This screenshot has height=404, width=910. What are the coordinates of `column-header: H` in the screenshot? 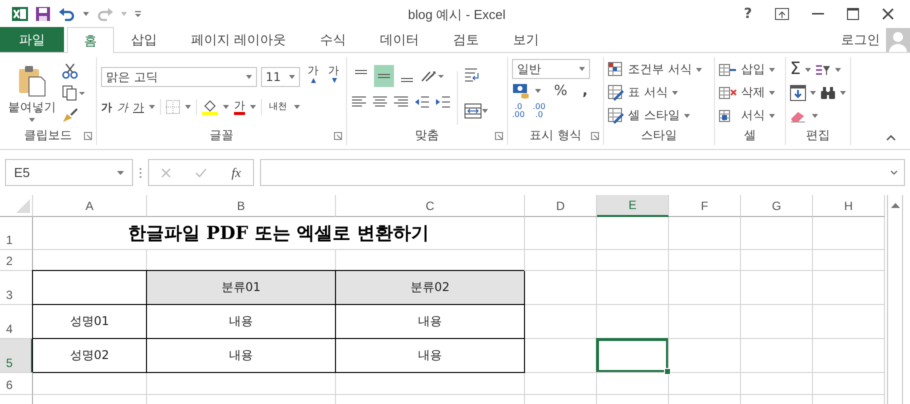 It's located at (849, 206).